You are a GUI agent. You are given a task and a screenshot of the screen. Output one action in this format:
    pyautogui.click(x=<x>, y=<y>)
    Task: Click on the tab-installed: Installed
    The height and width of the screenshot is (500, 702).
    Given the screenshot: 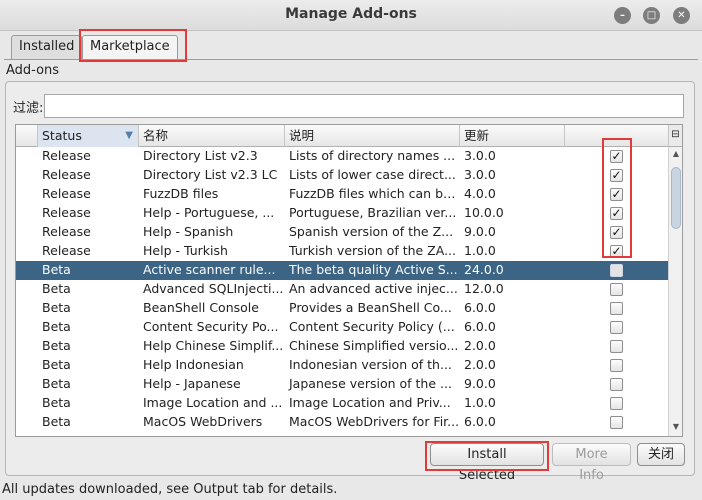 What is the action you would take?
    pyautogui.click(x=47, y=47)
    